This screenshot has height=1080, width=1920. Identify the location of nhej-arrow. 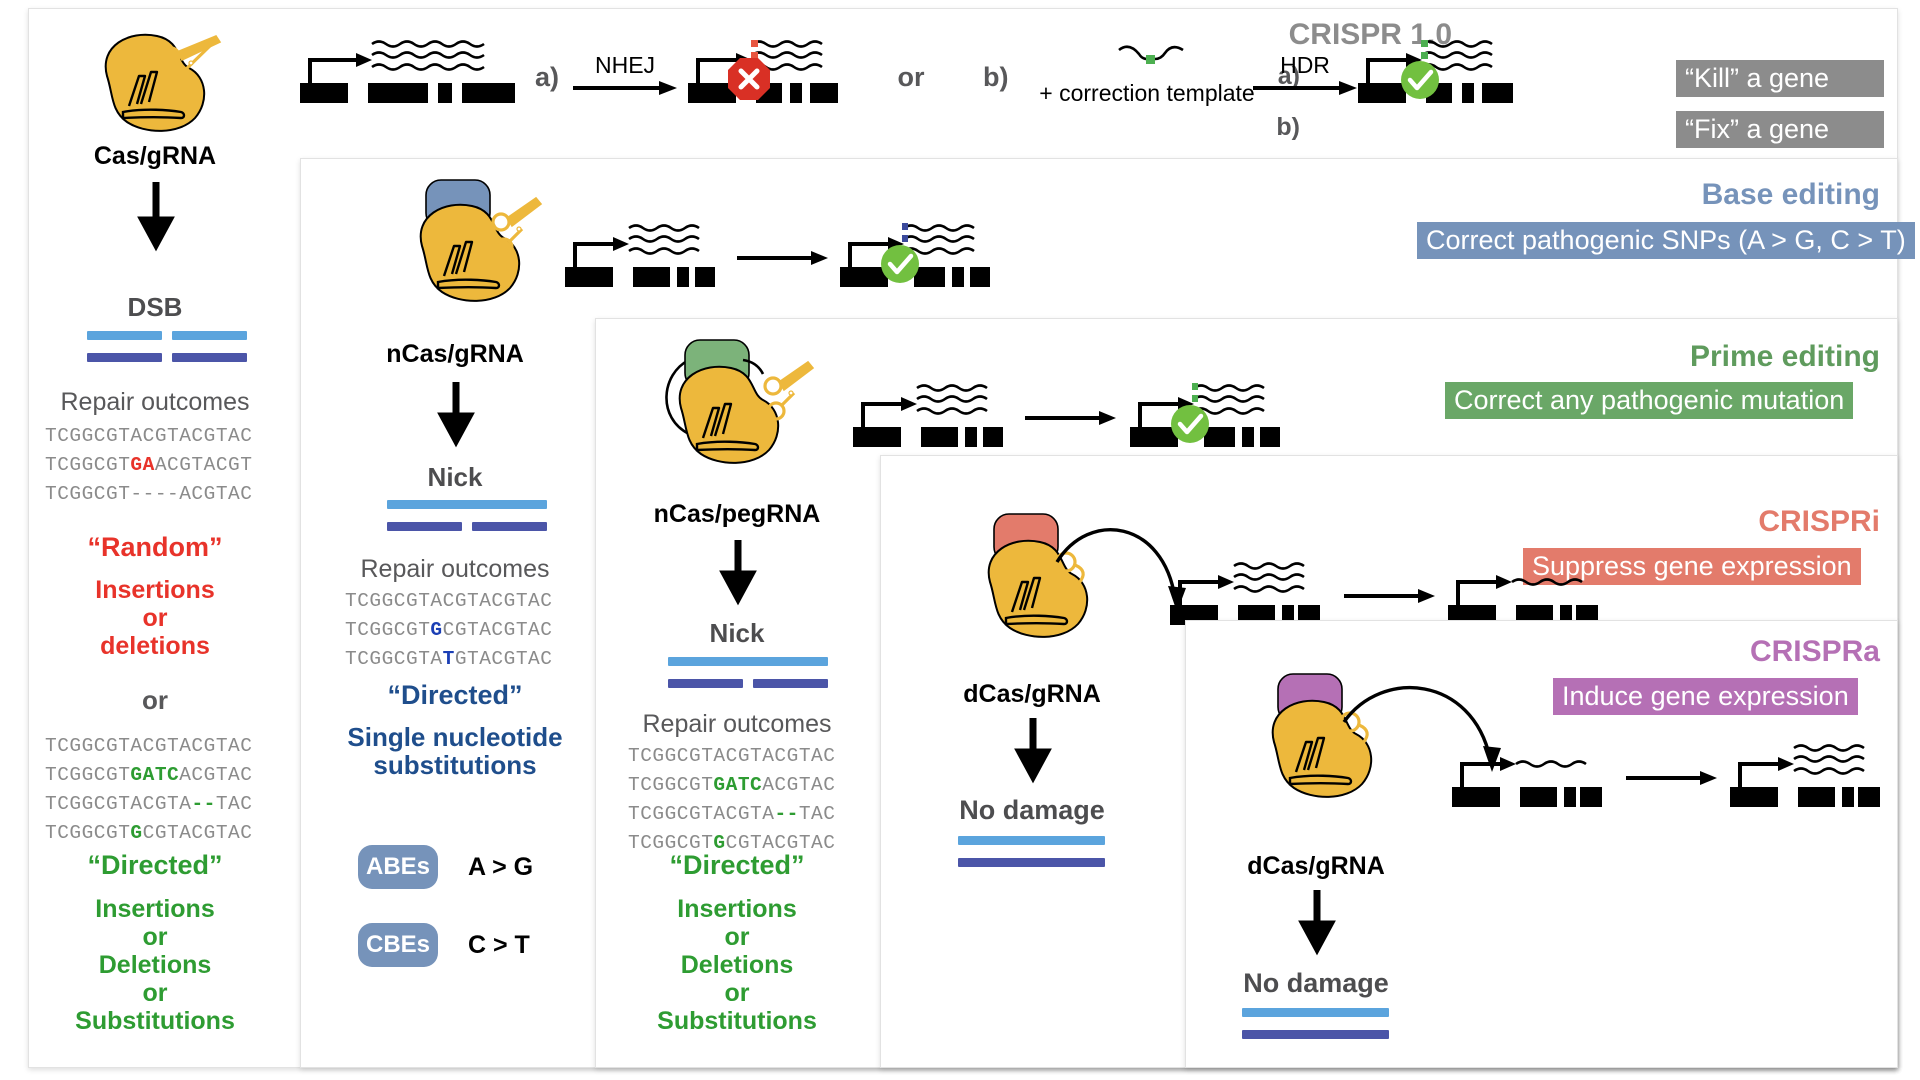
(625, 88).